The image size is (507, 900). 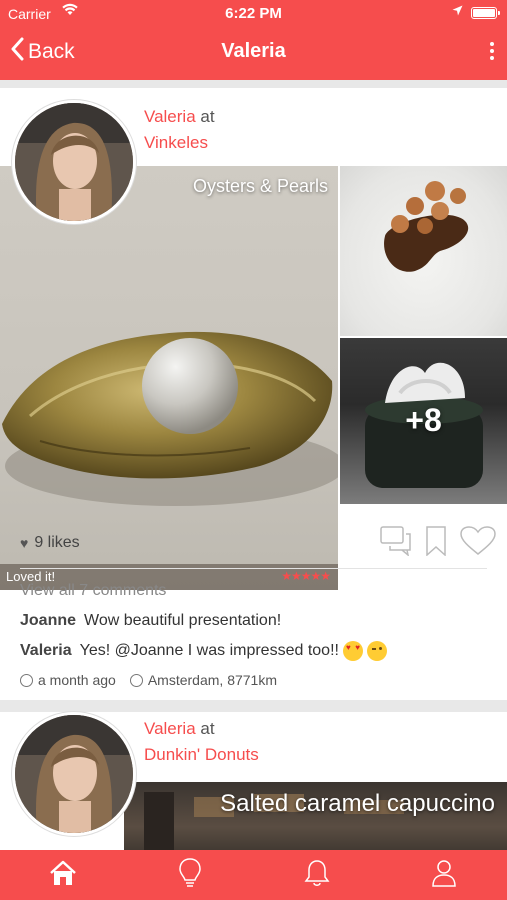 What do you see at coordinates (457, 11) in the screenshot?
I see `location-arrow-icon` at bounding box center [457, 11].